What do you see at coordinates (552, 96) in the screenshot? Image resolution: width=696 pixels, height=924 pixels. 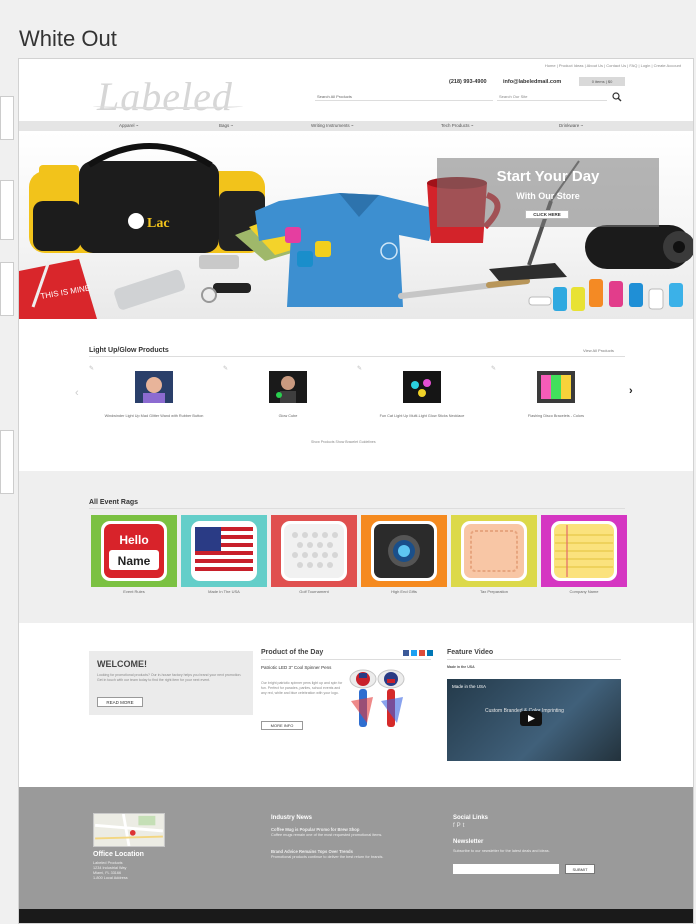 I see `search-input: Search Our Site` at bounding box center [552, 96].